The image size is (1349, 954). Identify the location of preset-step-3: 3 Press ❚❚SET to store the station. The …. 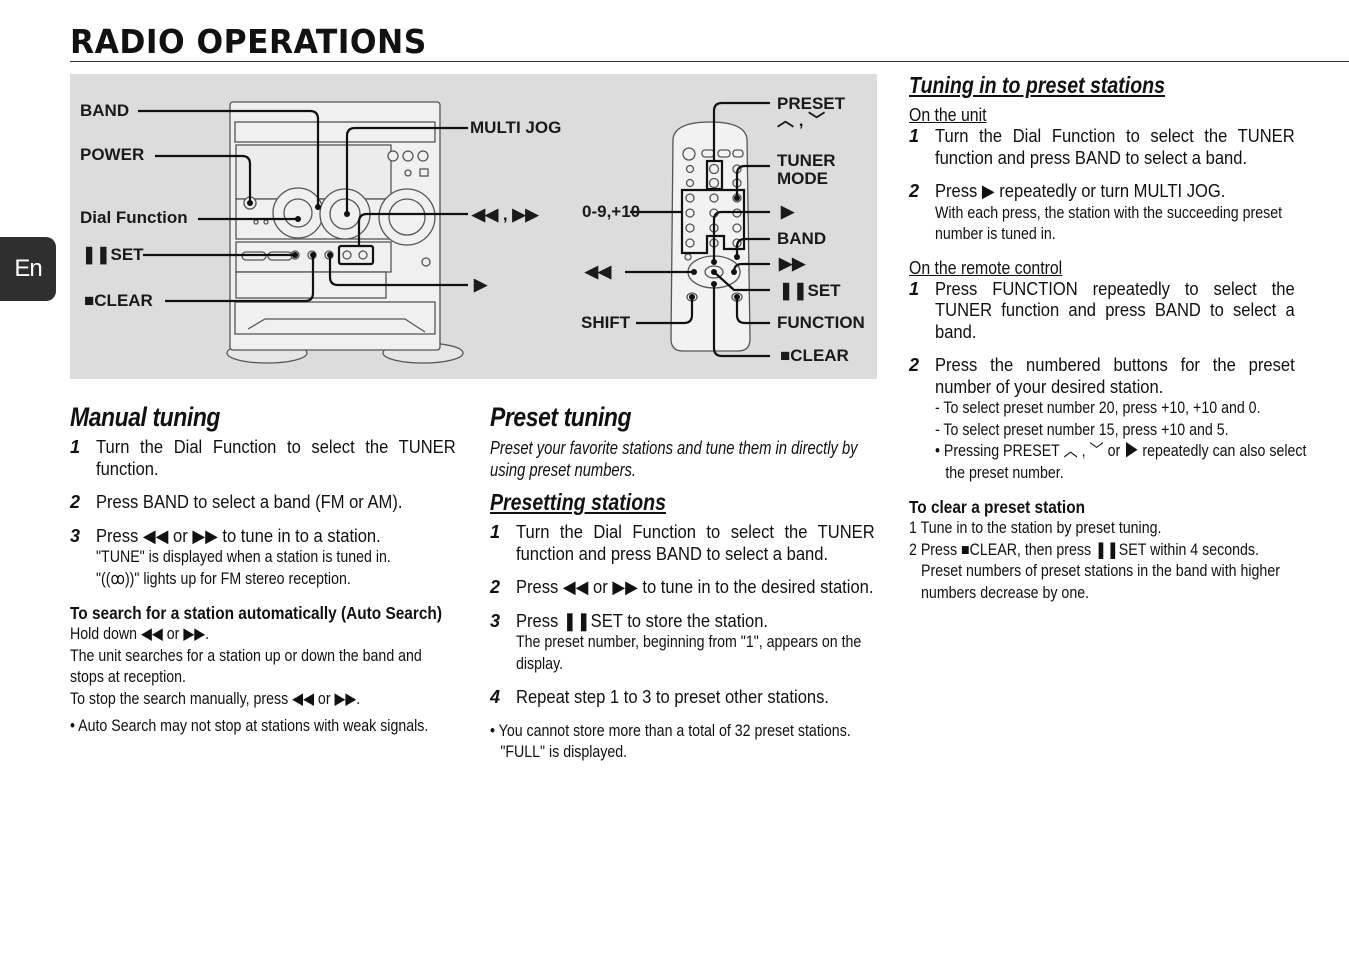
(683, 643).